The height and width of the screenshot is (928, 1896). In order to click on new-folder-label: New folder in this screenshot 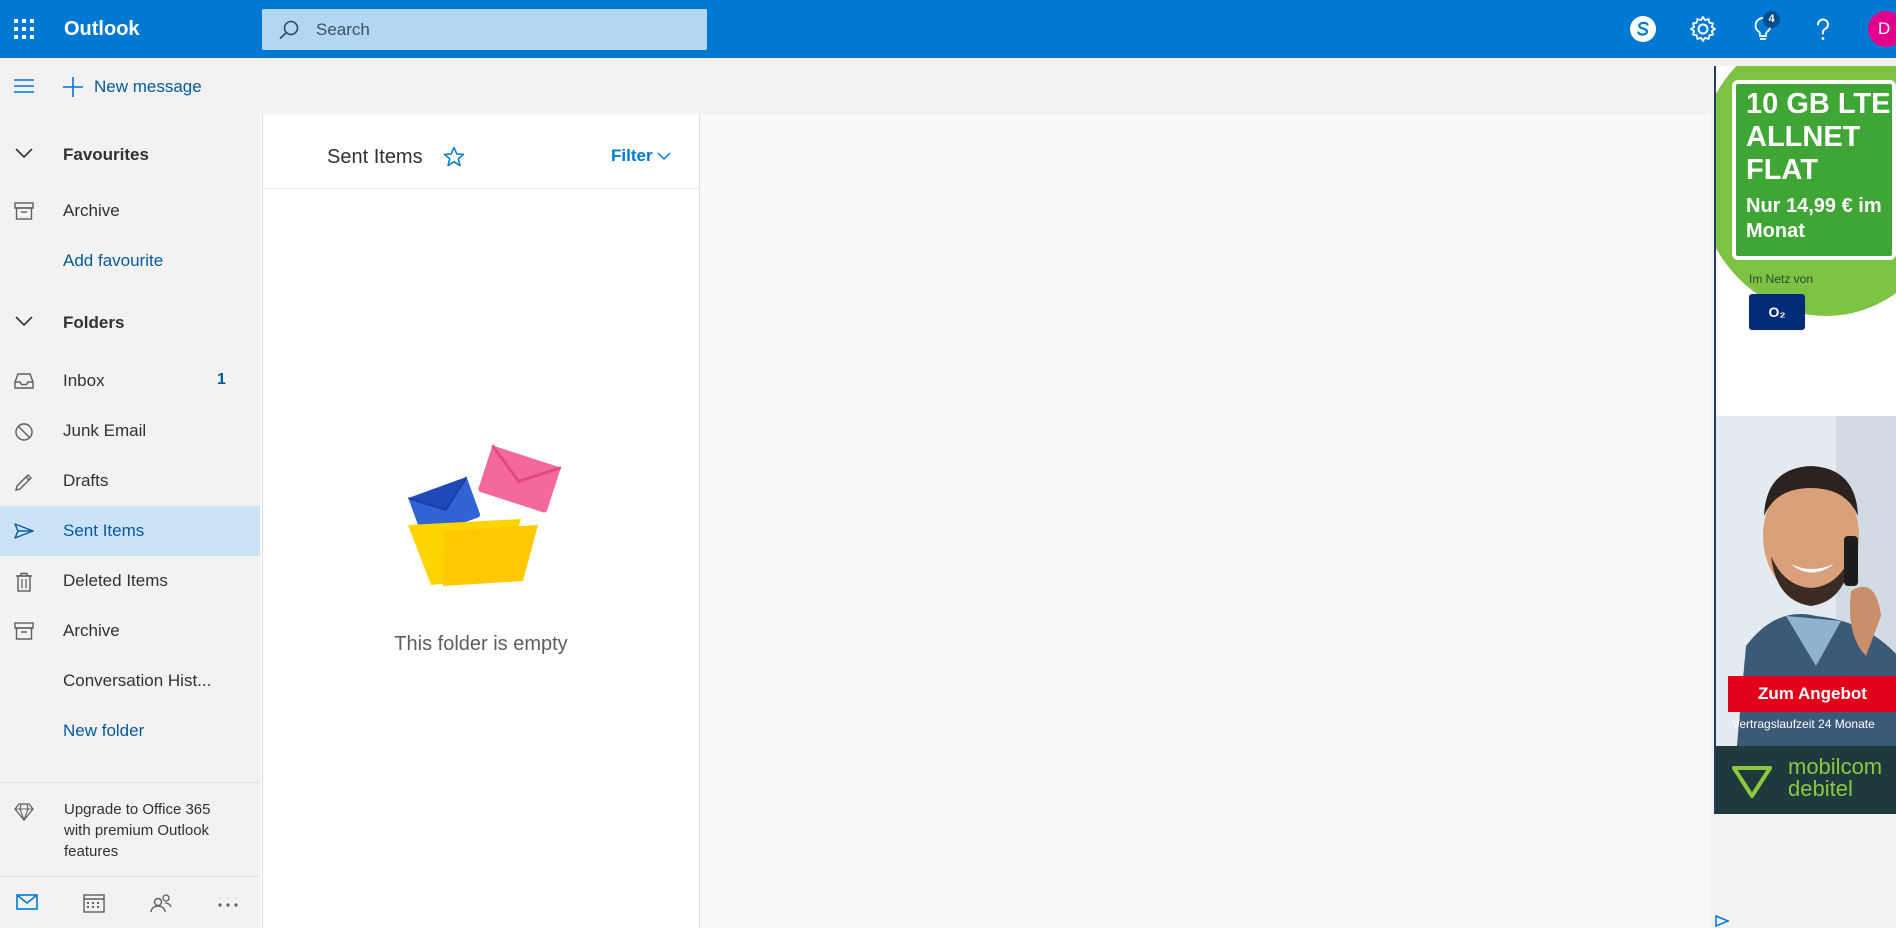, I will do `click(104, 730)`.